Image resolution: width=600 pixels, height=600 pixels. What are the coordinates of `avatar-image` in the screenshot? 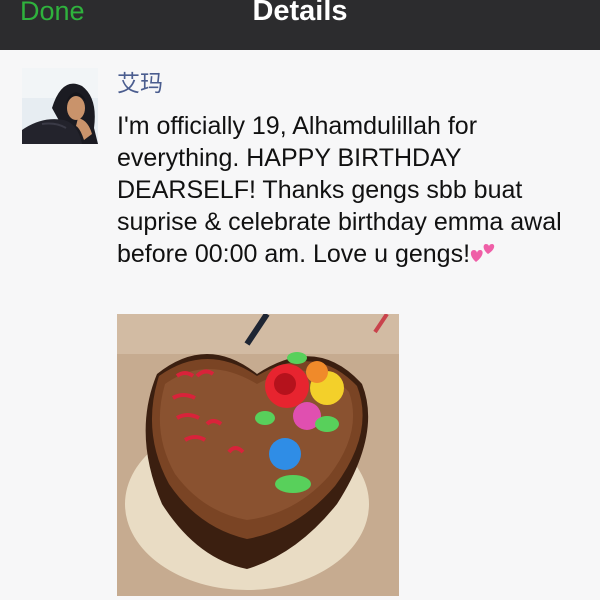 It's located at (60, 106).